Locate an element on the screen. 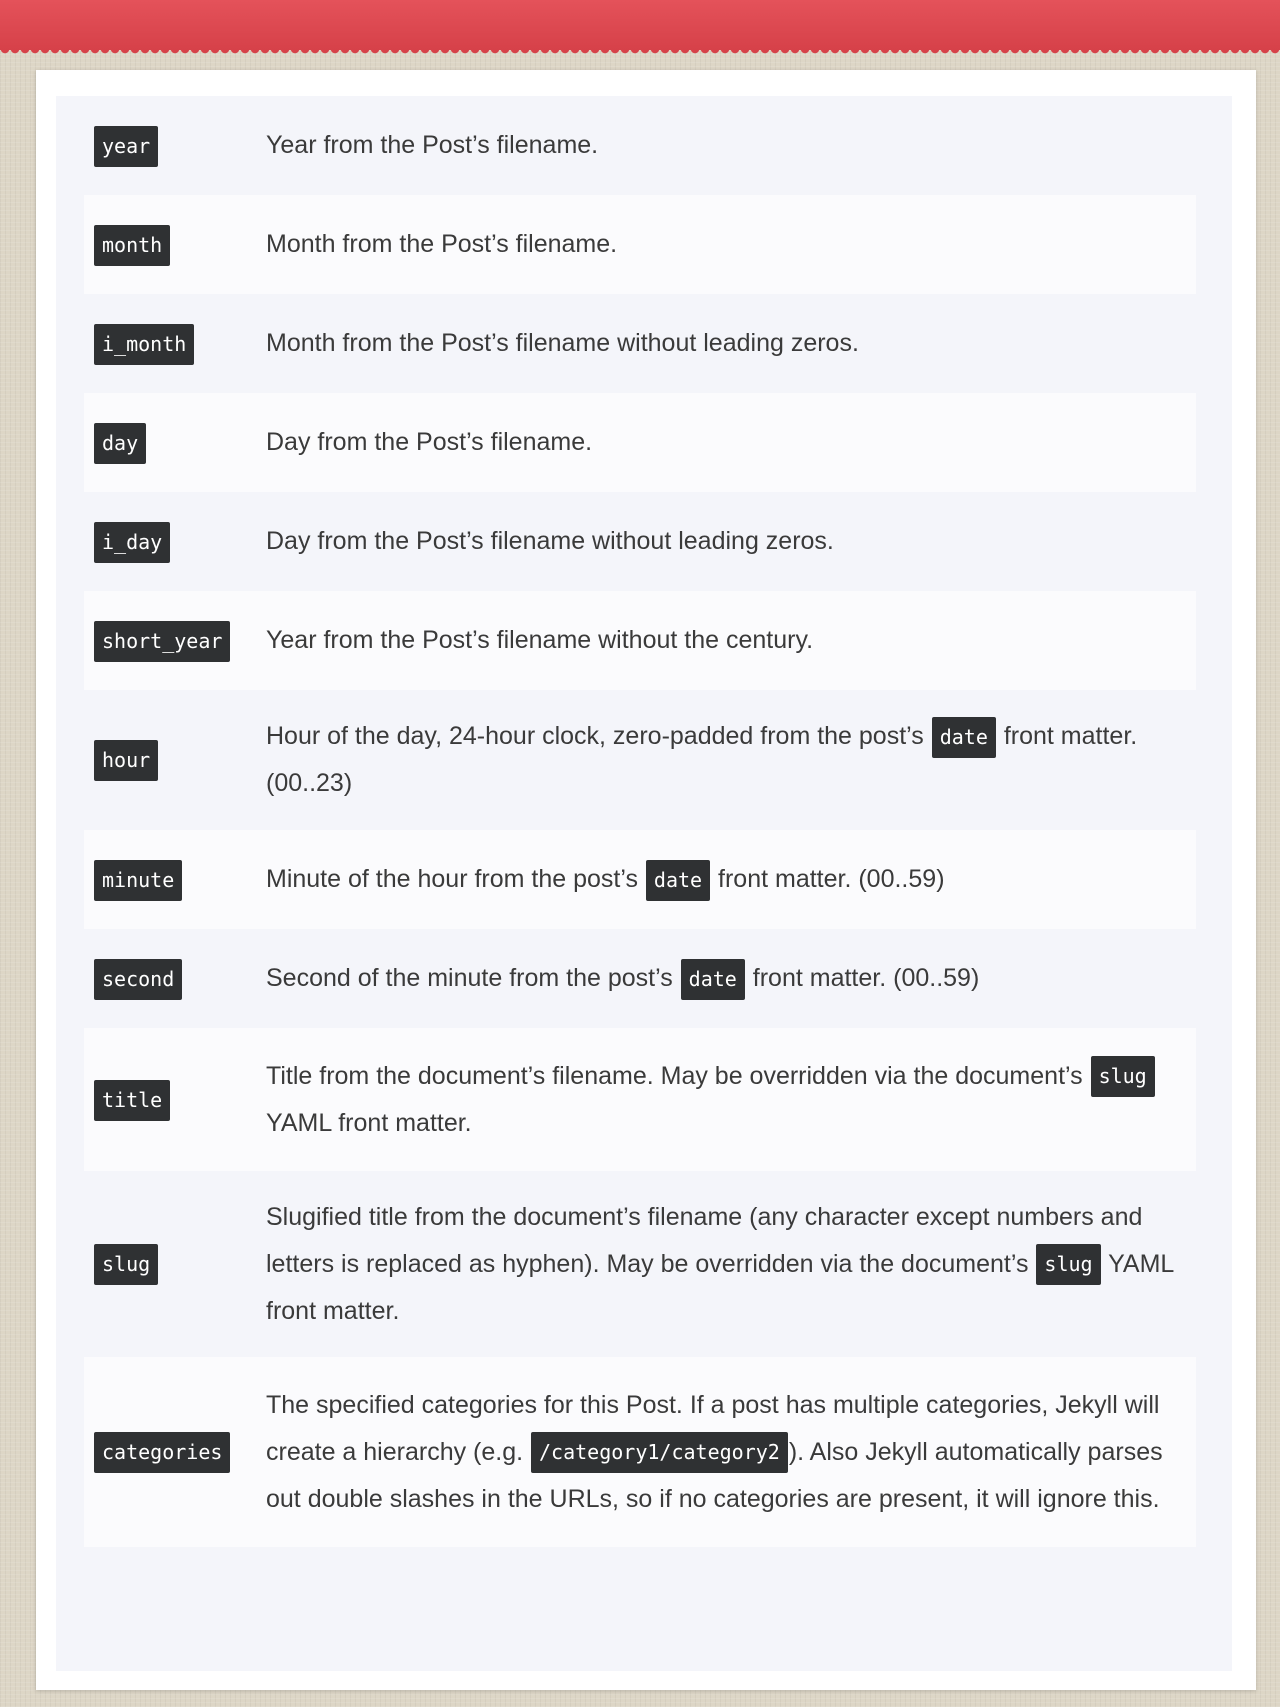  variable-description-cell: Year from the Post’s filename. is located at coordinates (726, 145).